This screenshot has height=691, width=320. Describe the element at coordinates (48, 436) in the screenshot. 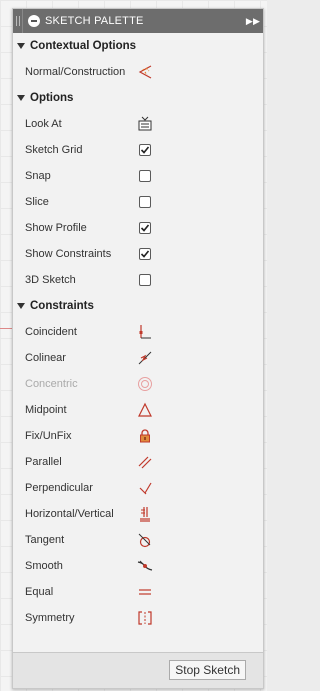

I see `row-label: Fix/UnFix` at that location.